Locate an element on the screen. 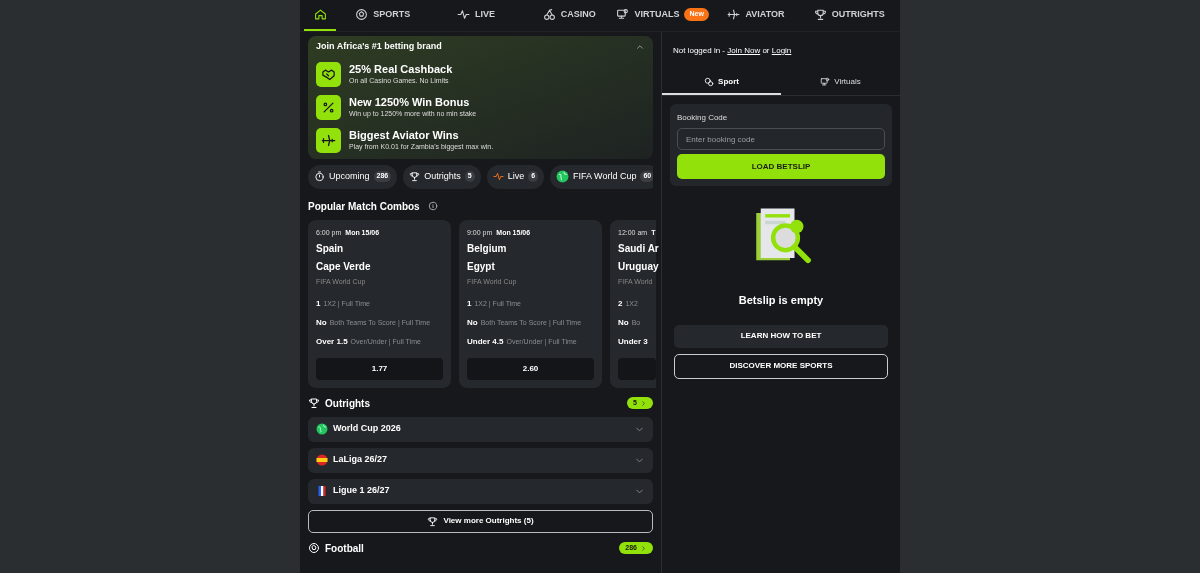  load-betslip-button: LOAD BETSLIP is located at coordinates (781, 166).